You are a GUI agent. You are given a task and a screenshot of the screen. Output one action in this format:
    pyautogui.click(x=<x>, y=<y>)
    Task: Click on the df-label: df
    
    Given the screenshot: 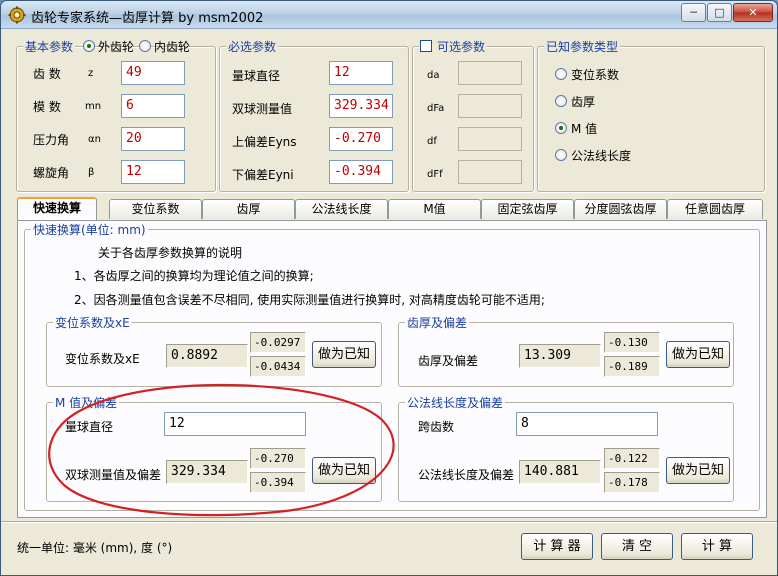 What is the action you would take?
    pyautogui.click(x=432, y=141)
    